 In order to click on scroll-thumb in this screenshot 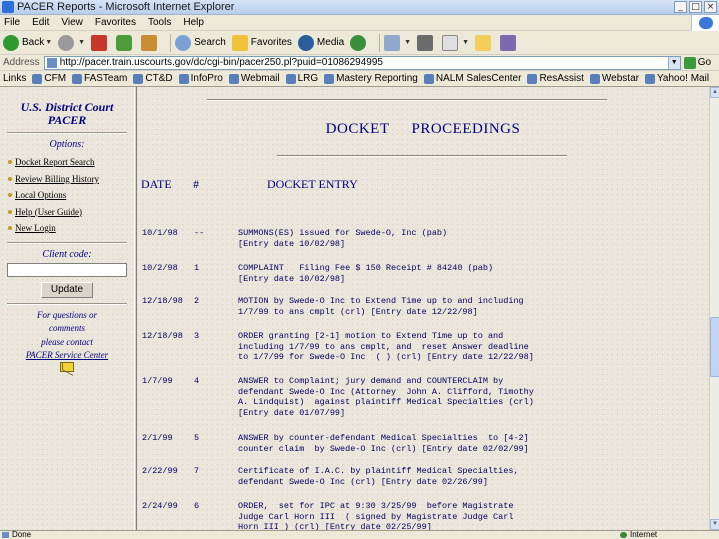, I will do `click(714, 347)`.